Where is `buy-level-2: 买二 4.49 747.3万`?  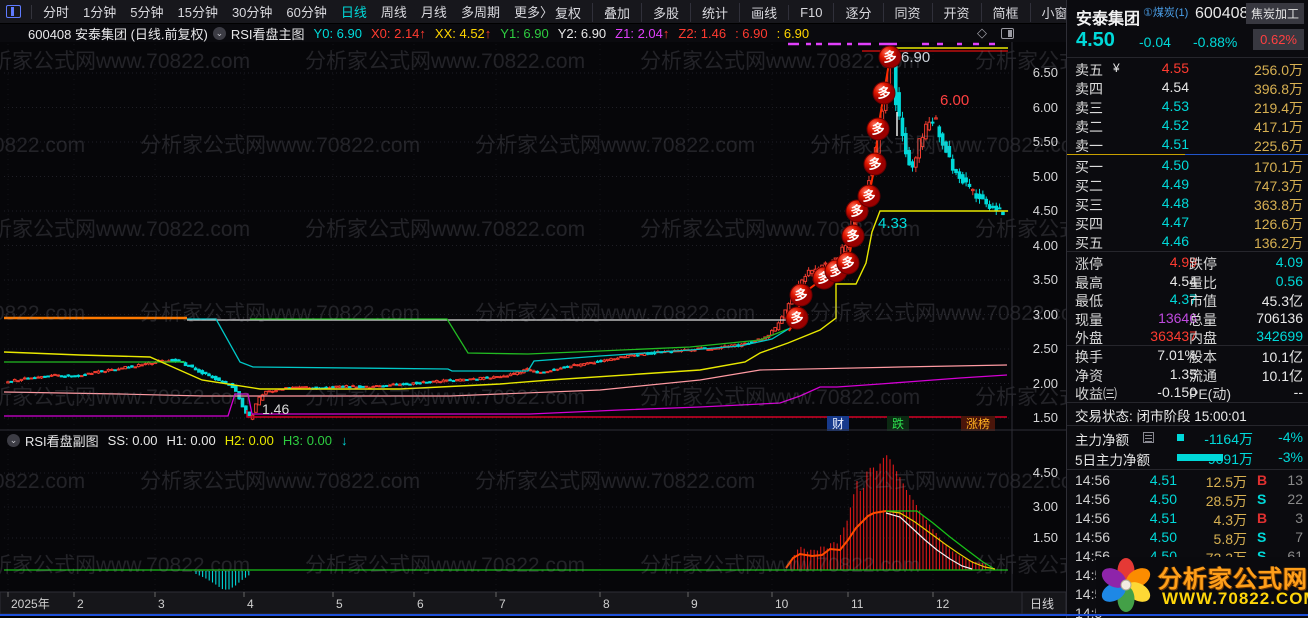
buy-level-2: 买二 4.49 747.3万 is located at coordinates (1187, 184).